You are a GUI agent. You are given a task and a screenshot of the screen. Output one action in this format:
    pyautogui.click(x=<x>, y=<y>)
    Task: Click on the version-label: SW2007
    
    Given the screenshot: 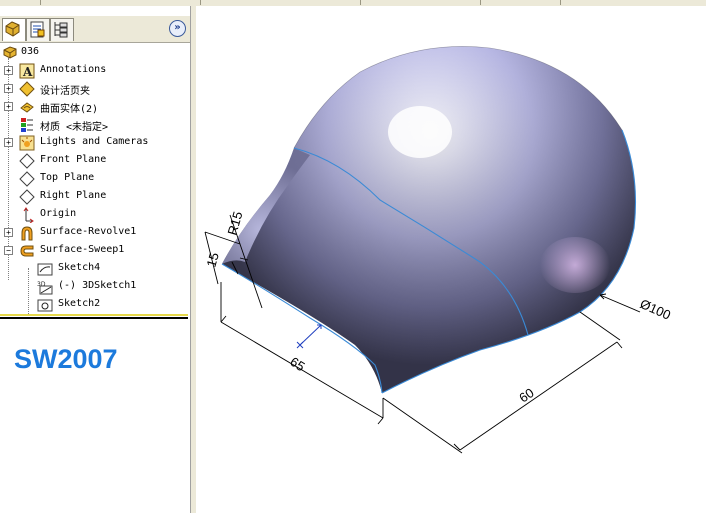 What is the action you would take?
    pyautogui.click(x=66, y=359)
    